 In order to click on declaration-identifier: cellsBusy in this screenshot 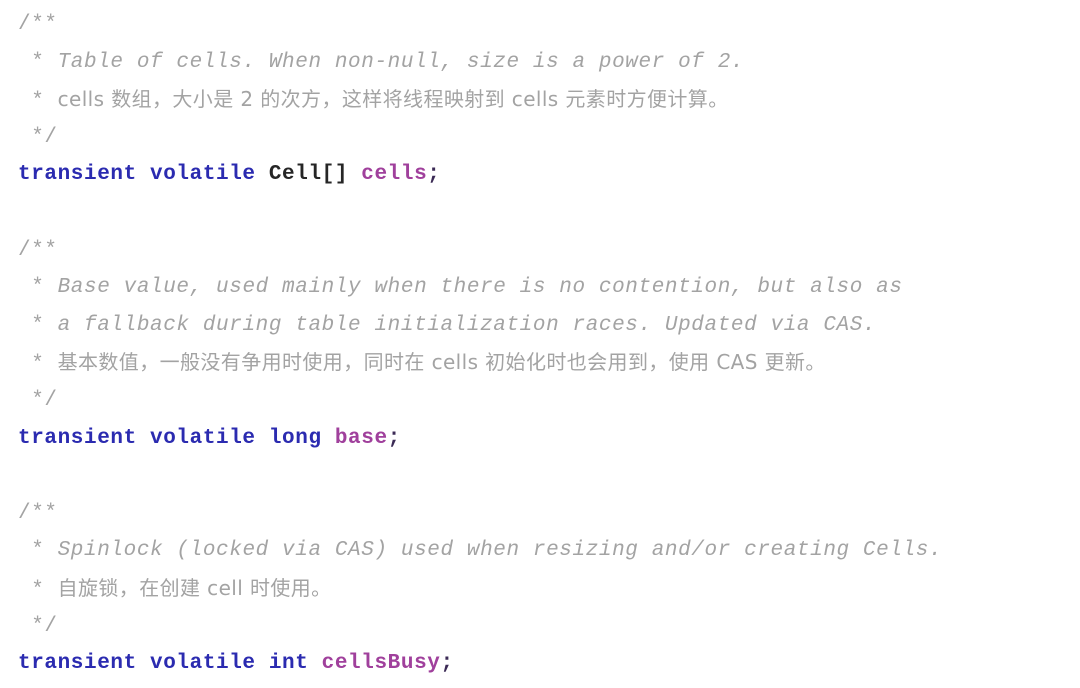, I will do `click(381, 664)`.